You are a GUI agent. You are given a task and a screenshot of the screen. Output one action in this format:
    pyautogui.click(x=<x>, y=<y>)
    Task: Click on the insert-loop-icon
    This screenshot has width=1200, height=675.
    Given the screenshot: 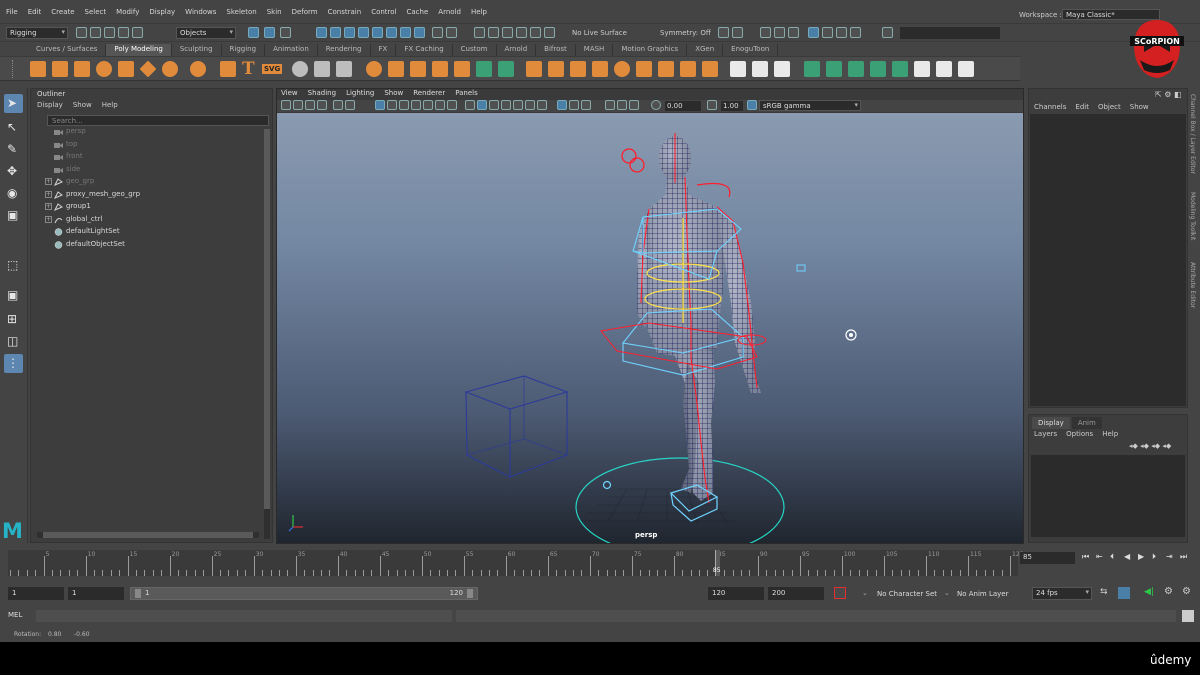 What is the action you would take?
    pyautogui.click(x=760, y=69)
    